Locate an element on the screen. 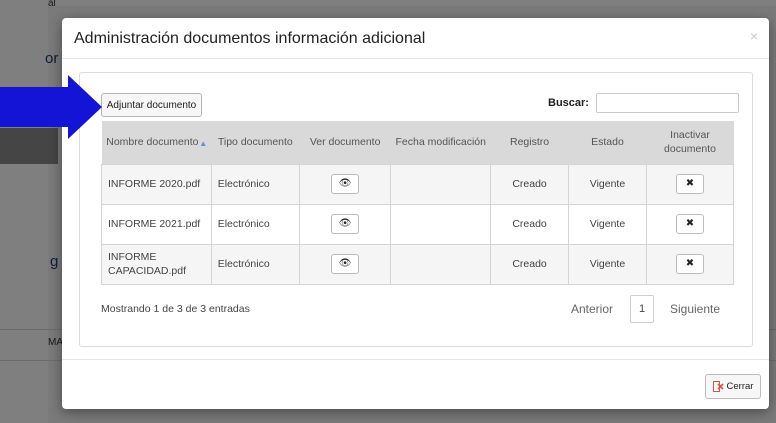 Image resolution: width=776 pixels, height=423 pixels. pagination-previous: Anterior is located at coordinates (592, 309).